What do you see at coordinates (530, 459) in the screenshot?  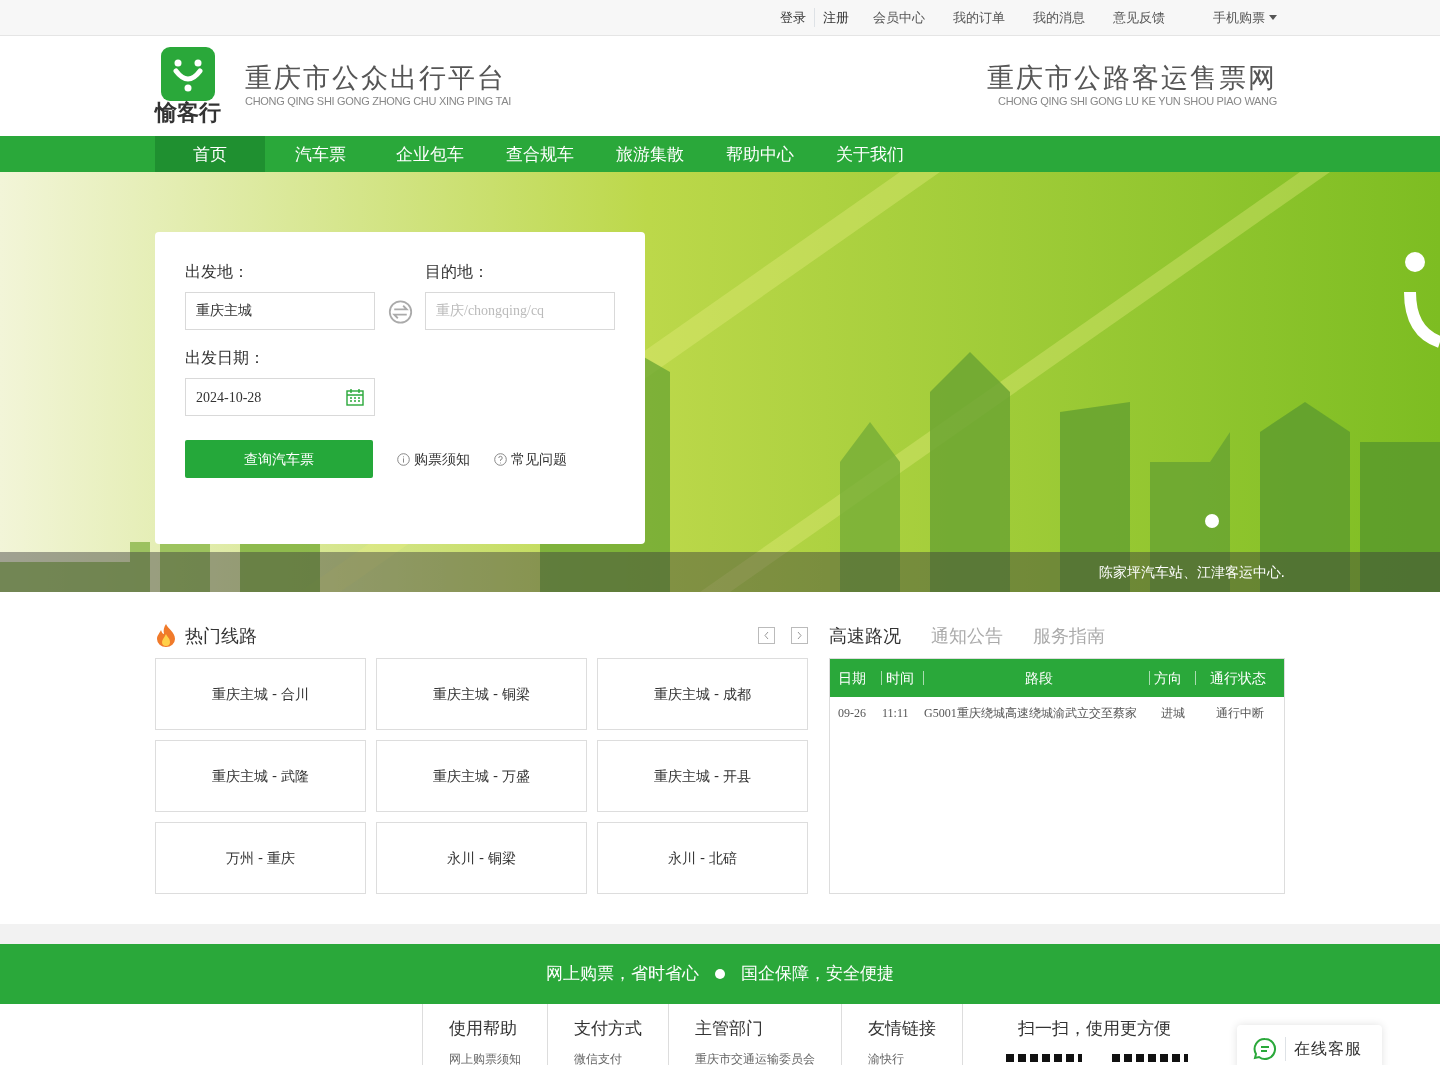 I see `help-link: 常见问题` at bounding box center [530, 459].